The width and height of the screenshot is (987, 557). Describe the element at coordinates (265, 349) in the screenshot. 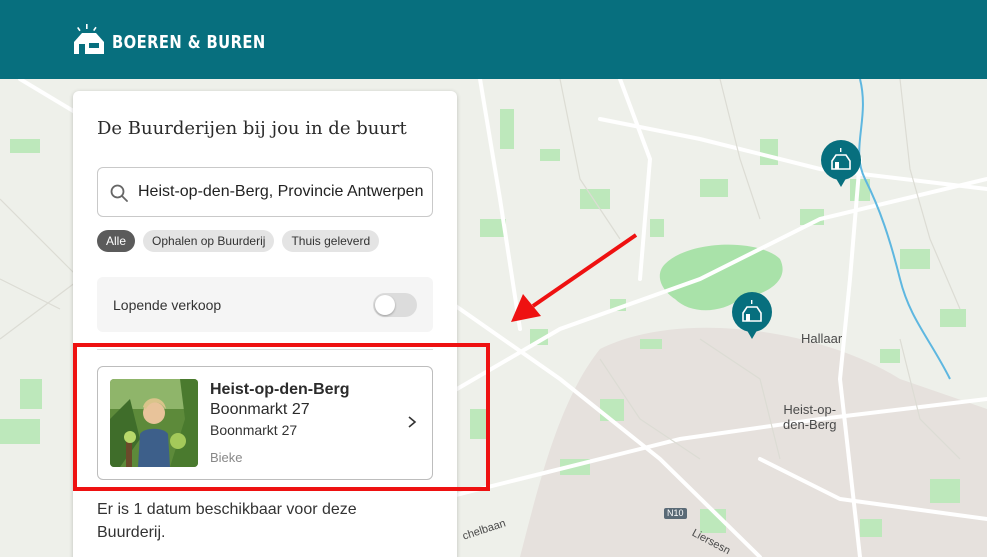

I see `divider` at that location.